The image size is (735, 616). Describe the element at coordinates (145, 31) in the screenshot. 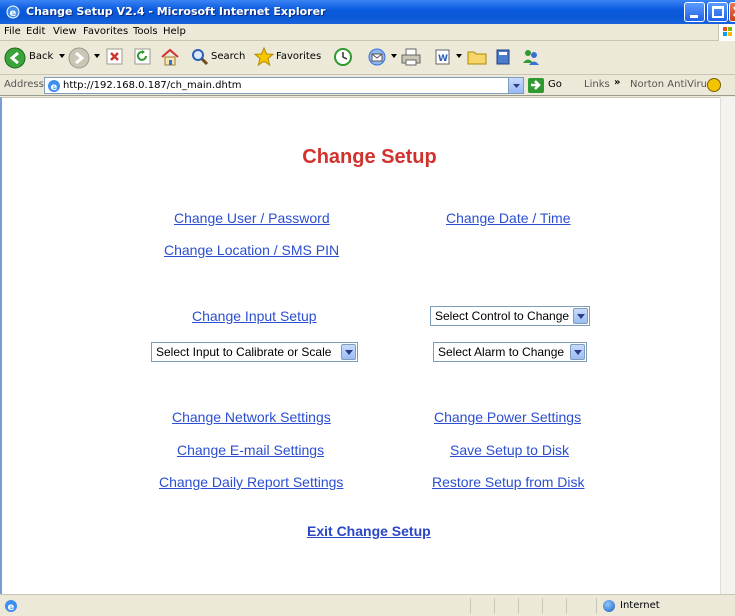

I see `menu-tools: Tools` at that location.